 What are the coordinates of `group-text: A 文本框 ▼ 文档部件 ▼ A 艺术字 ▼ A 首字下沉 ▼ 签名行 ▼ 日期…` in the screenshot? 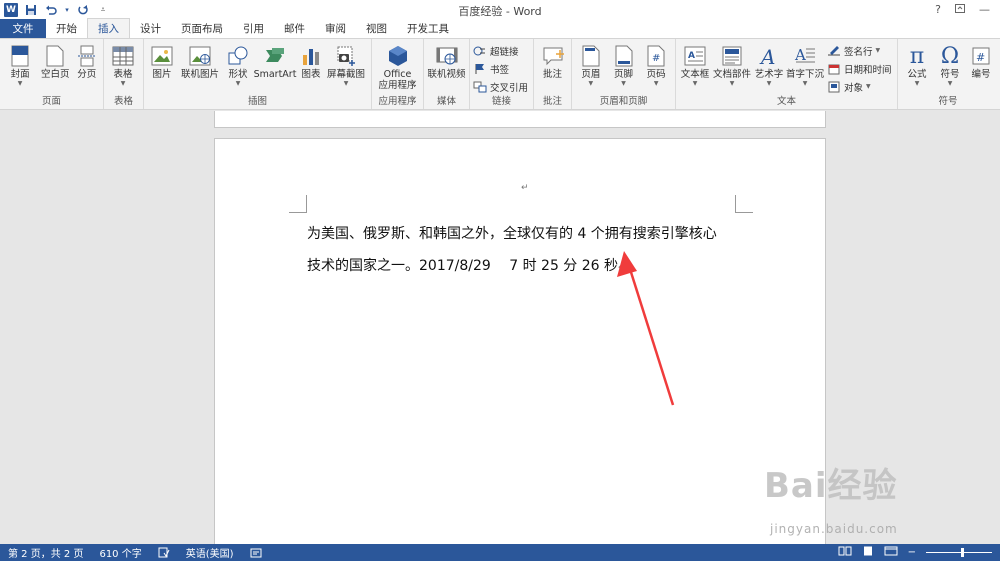 It's located at (787, 74).